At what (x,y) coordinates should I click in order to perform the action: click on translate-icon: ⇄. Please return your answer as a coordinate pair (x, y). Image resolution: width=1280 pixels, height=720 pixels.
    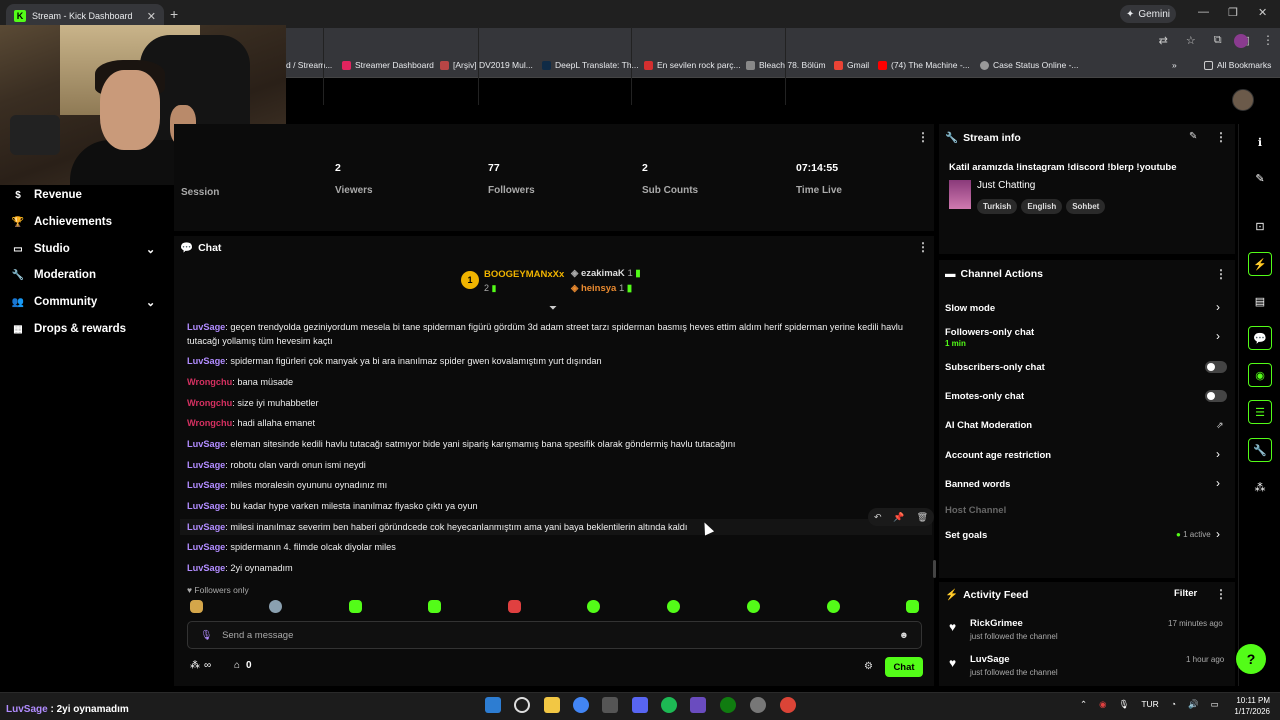
    Looking at the image, I should click on (1163, 40).